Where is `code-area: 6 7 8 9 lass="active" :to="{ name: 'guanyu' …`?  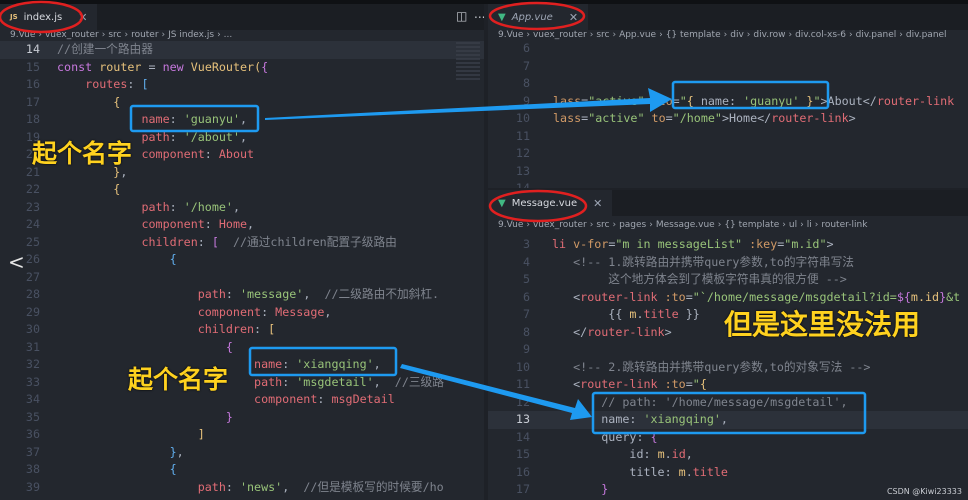 code-area: 6 7 8 9 lass="active" :to="{ name: 'guanyu' … is located at coordinates (728, 114).